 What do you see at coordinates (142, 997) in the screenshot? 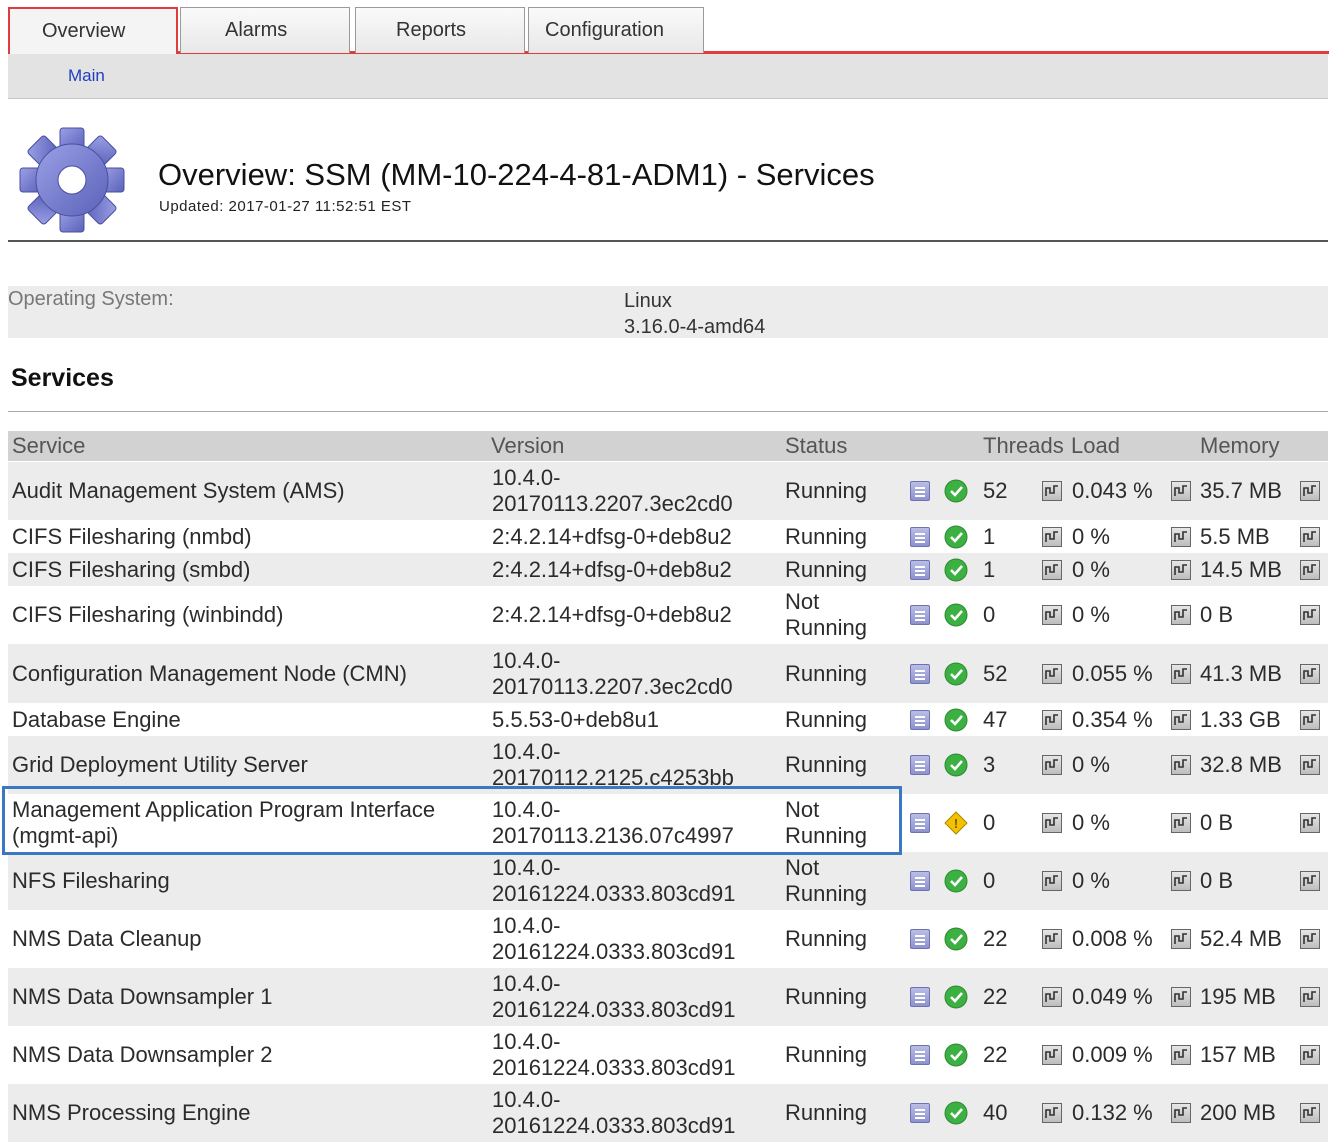
I see `service-name: NMS Data Downsampler 1` at bounding box center [142, 997].